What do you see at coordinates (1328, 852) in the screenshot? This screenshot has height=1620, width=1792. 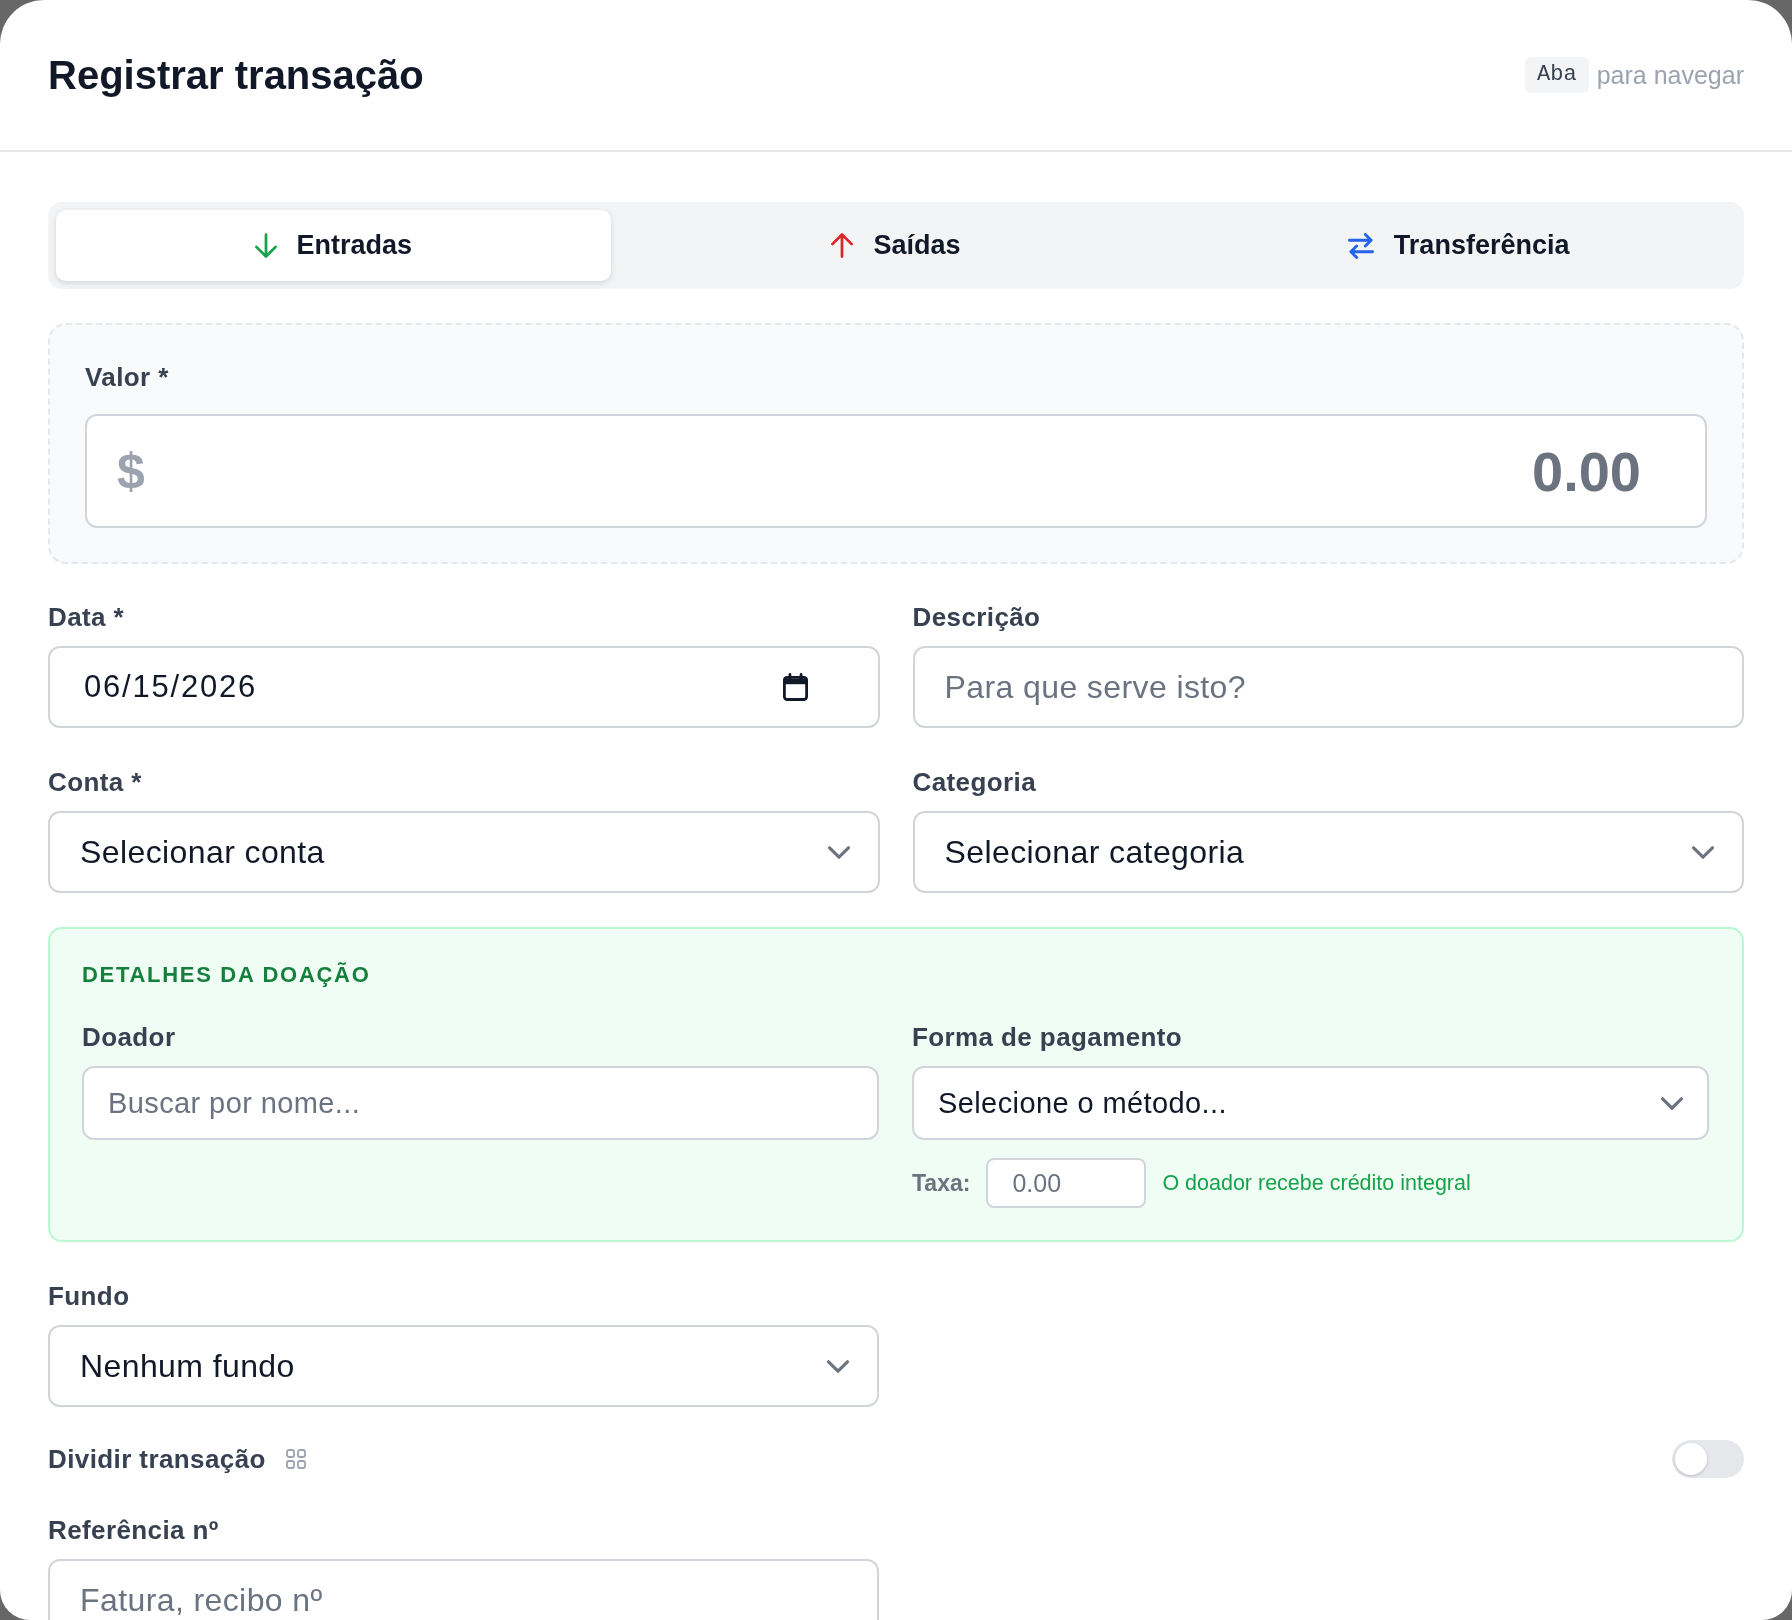 I see `category-select: Selecionar categoria` at bounding box center [1328, 852].